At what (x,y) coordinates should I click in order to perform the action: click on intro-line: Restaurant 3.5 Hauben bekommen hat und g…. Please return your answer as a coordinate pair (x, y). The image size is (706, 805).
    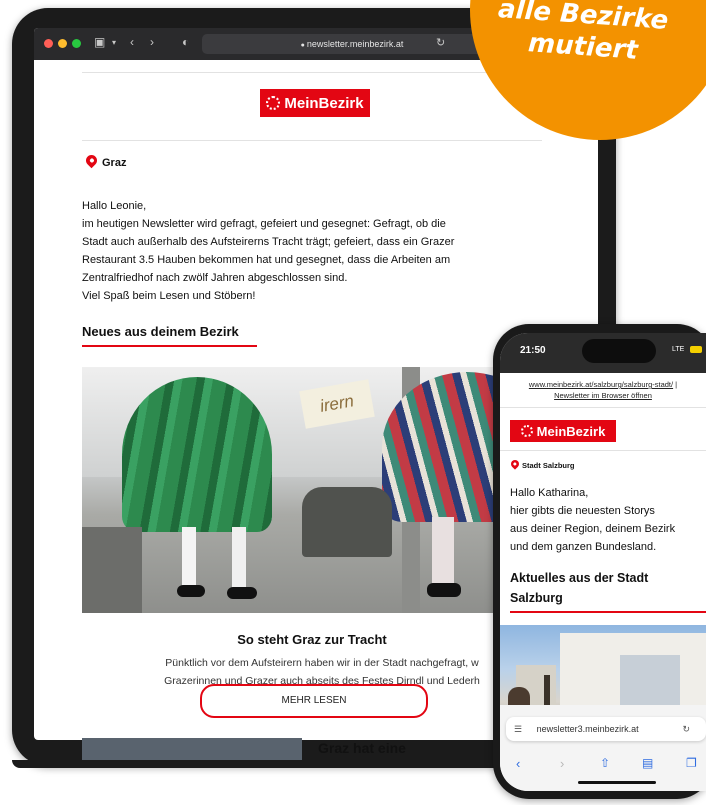
    Looking at the image, I should click on (266, 260).